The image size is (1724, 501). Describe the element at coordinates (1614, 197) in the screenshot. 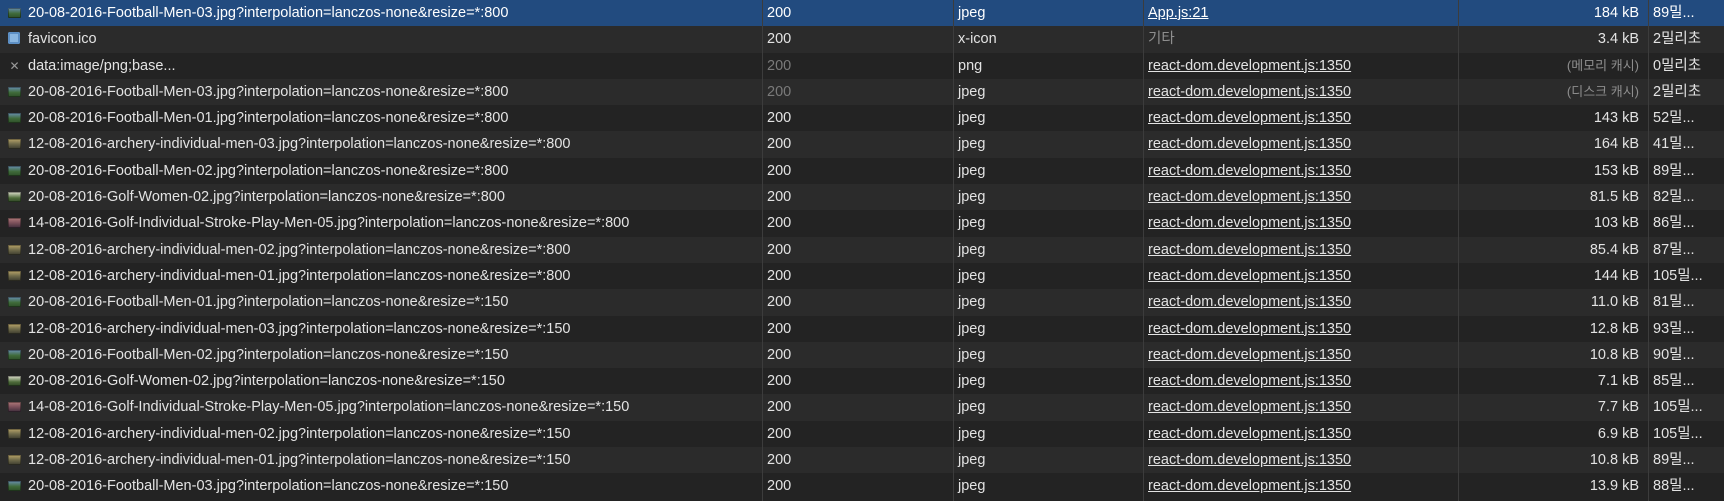

I see `size-cell: 81.5 kB` at that location.